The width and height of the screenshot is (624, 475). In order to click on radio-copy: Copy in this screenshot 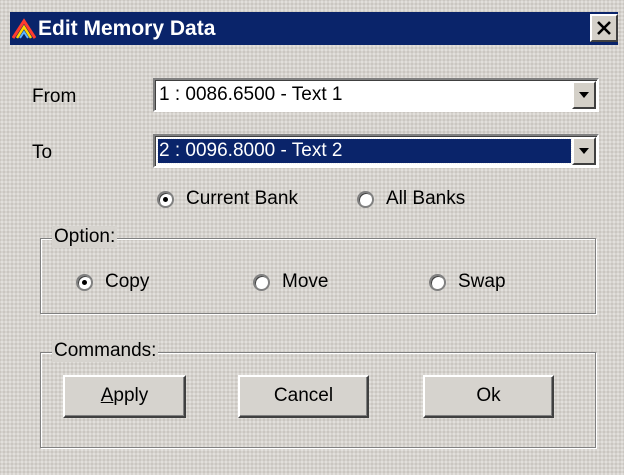, I will do `click(112, 282)`.